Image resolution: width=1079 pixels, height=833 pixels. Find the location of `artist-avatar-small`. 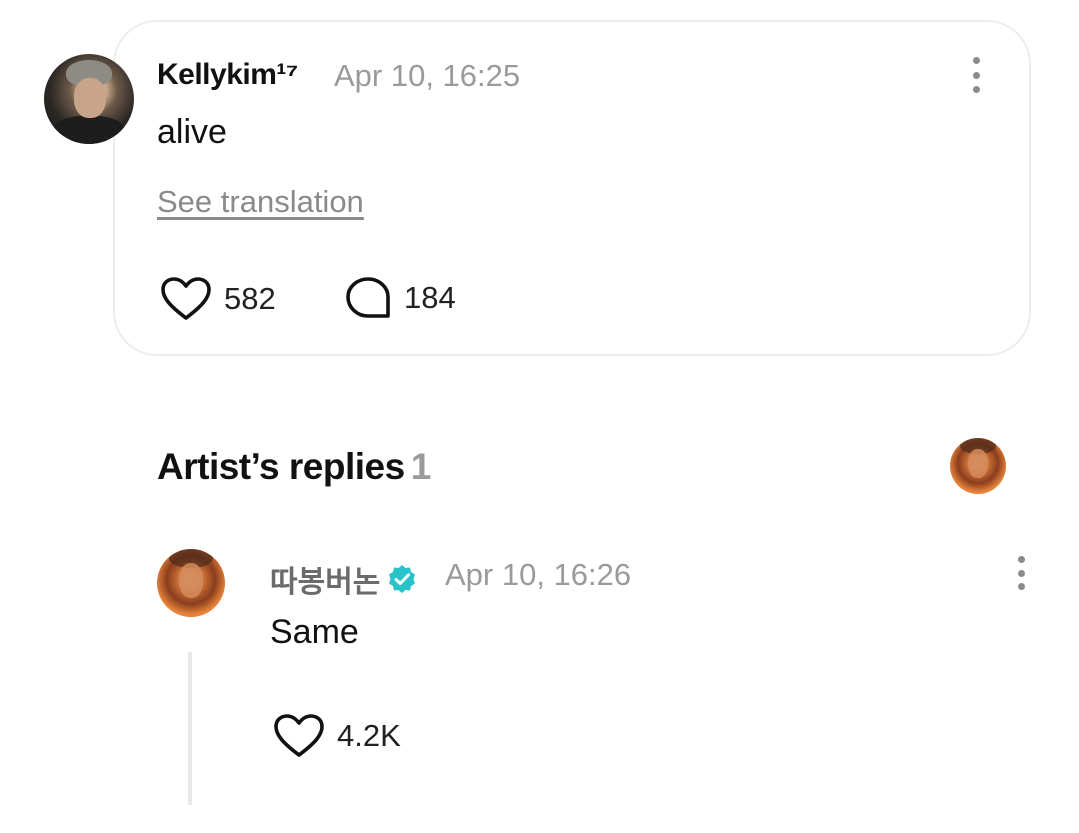

artist-avatar-small is located at coordinates (978, 466).